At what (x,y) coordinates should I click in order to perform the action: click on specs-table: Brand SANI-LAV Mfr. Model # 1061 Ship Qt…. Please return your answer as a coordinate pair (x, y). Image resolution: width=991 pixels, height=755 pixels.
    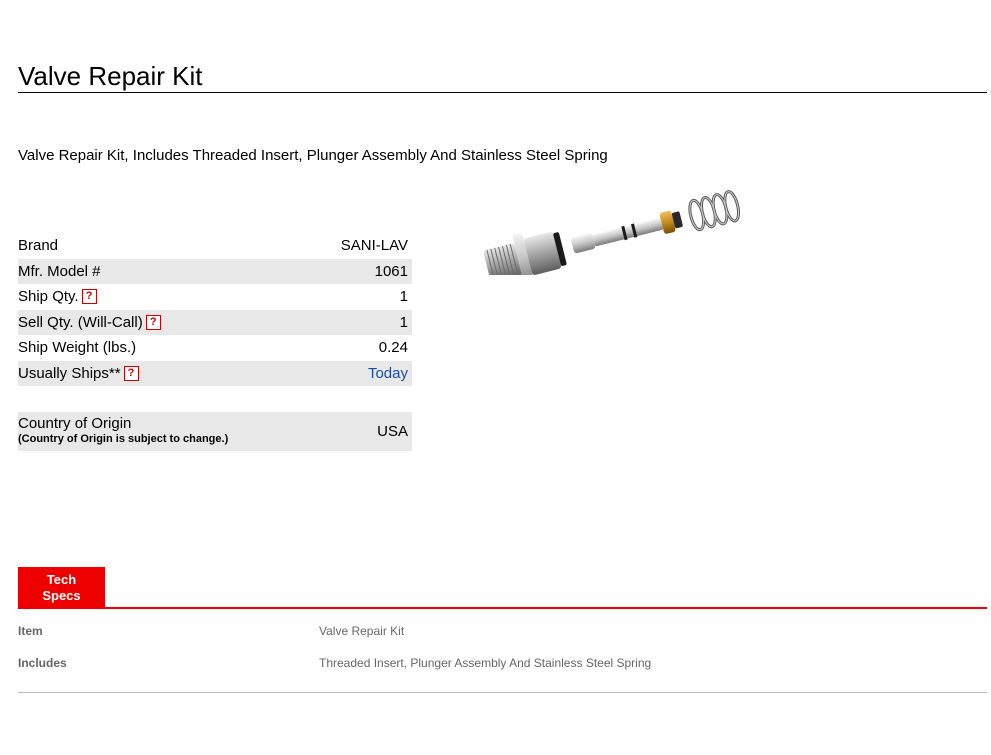
    Looking at the image, I should click on (215, 309).